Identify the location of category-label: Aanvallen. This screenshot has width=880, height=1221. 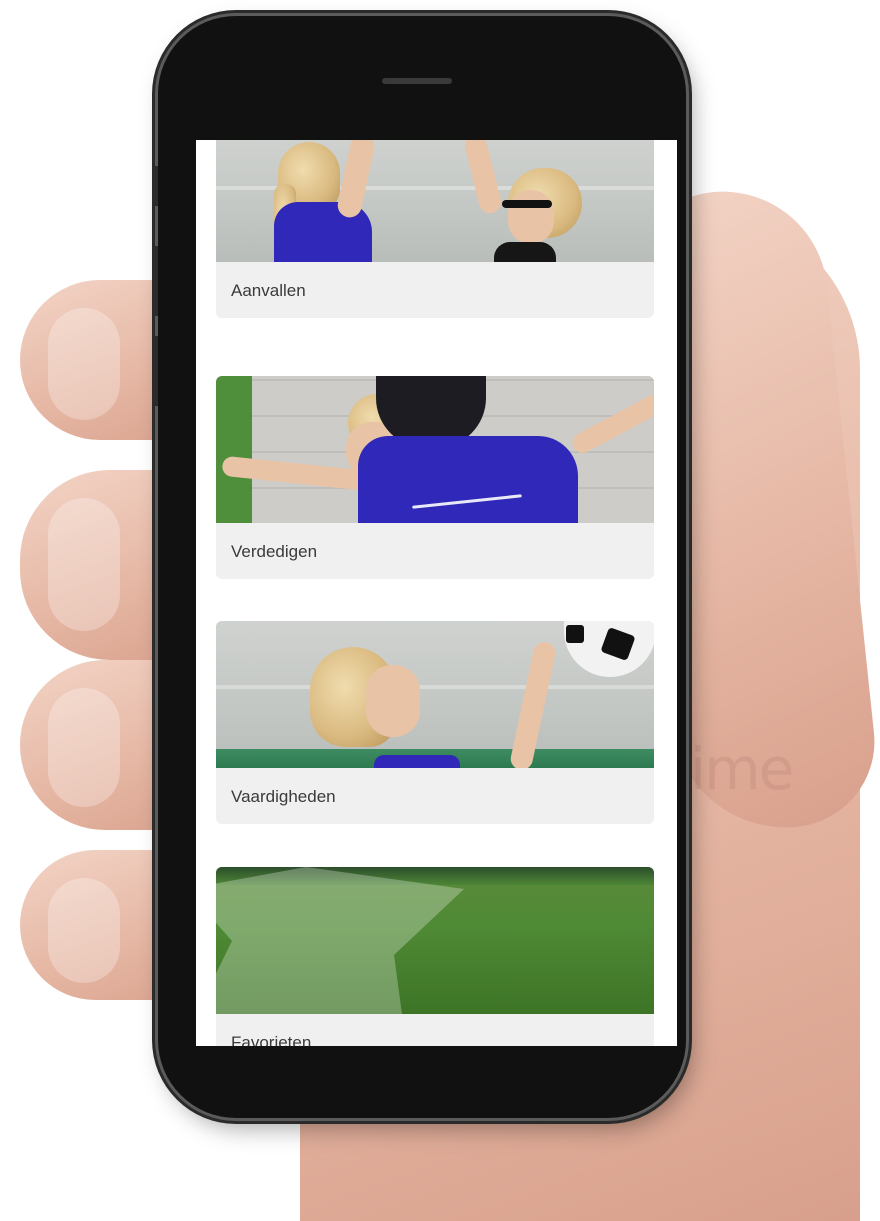
(268, 290).